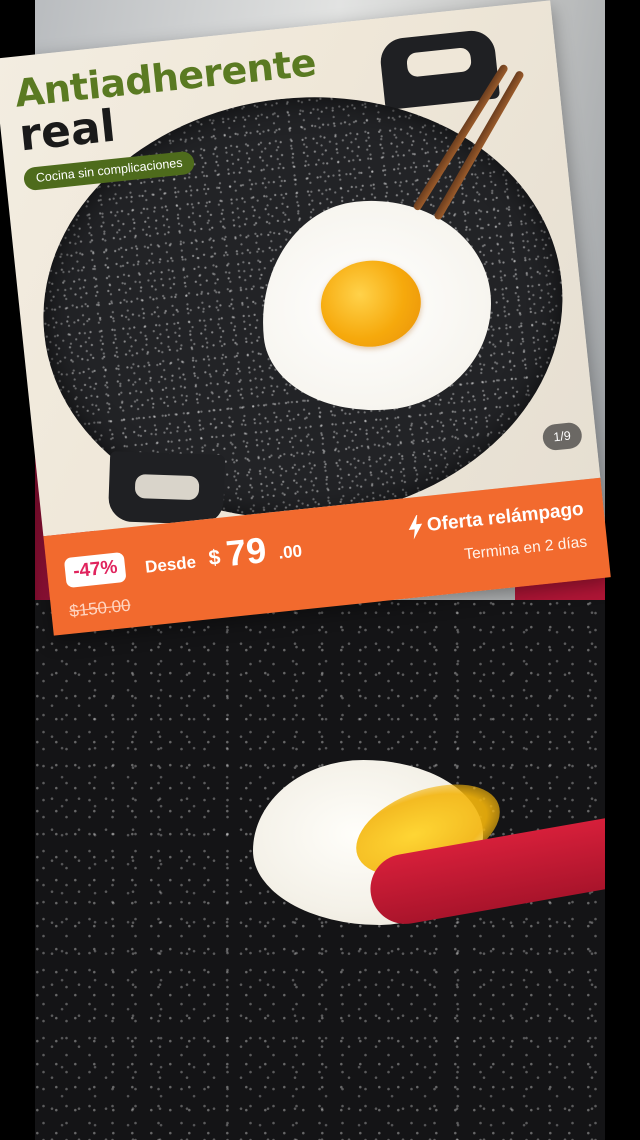 This screenshot has width=640, height=1140. Describe the element at coordinates (214, 558) in the screenshot. I see `price-currency: $` at that location.